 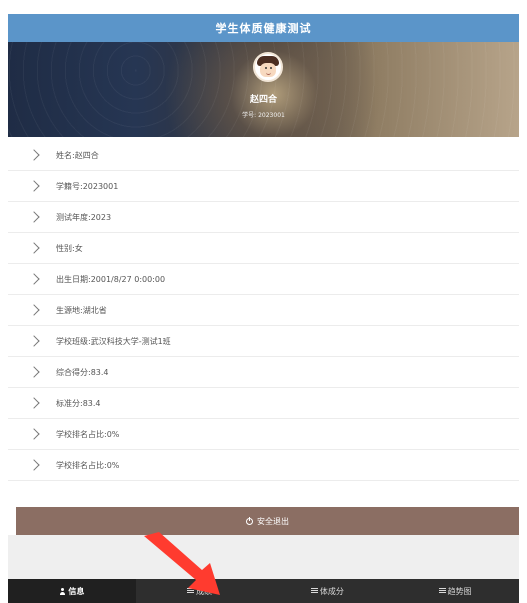 I want to click on list-item: 标准分:83.4, so click(x=263, y=403).